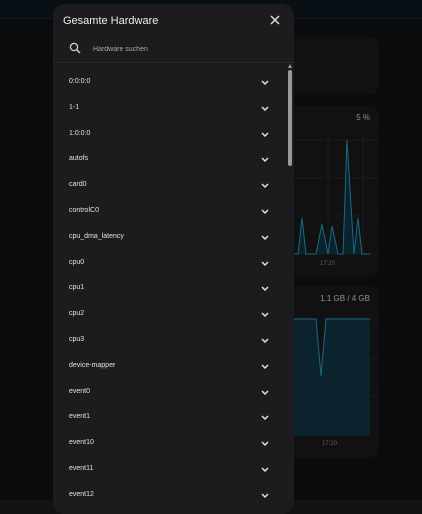 The height and width of the screenshot is (514, 422). I want to click on hardware-item-label: event11, so click(81, 468).